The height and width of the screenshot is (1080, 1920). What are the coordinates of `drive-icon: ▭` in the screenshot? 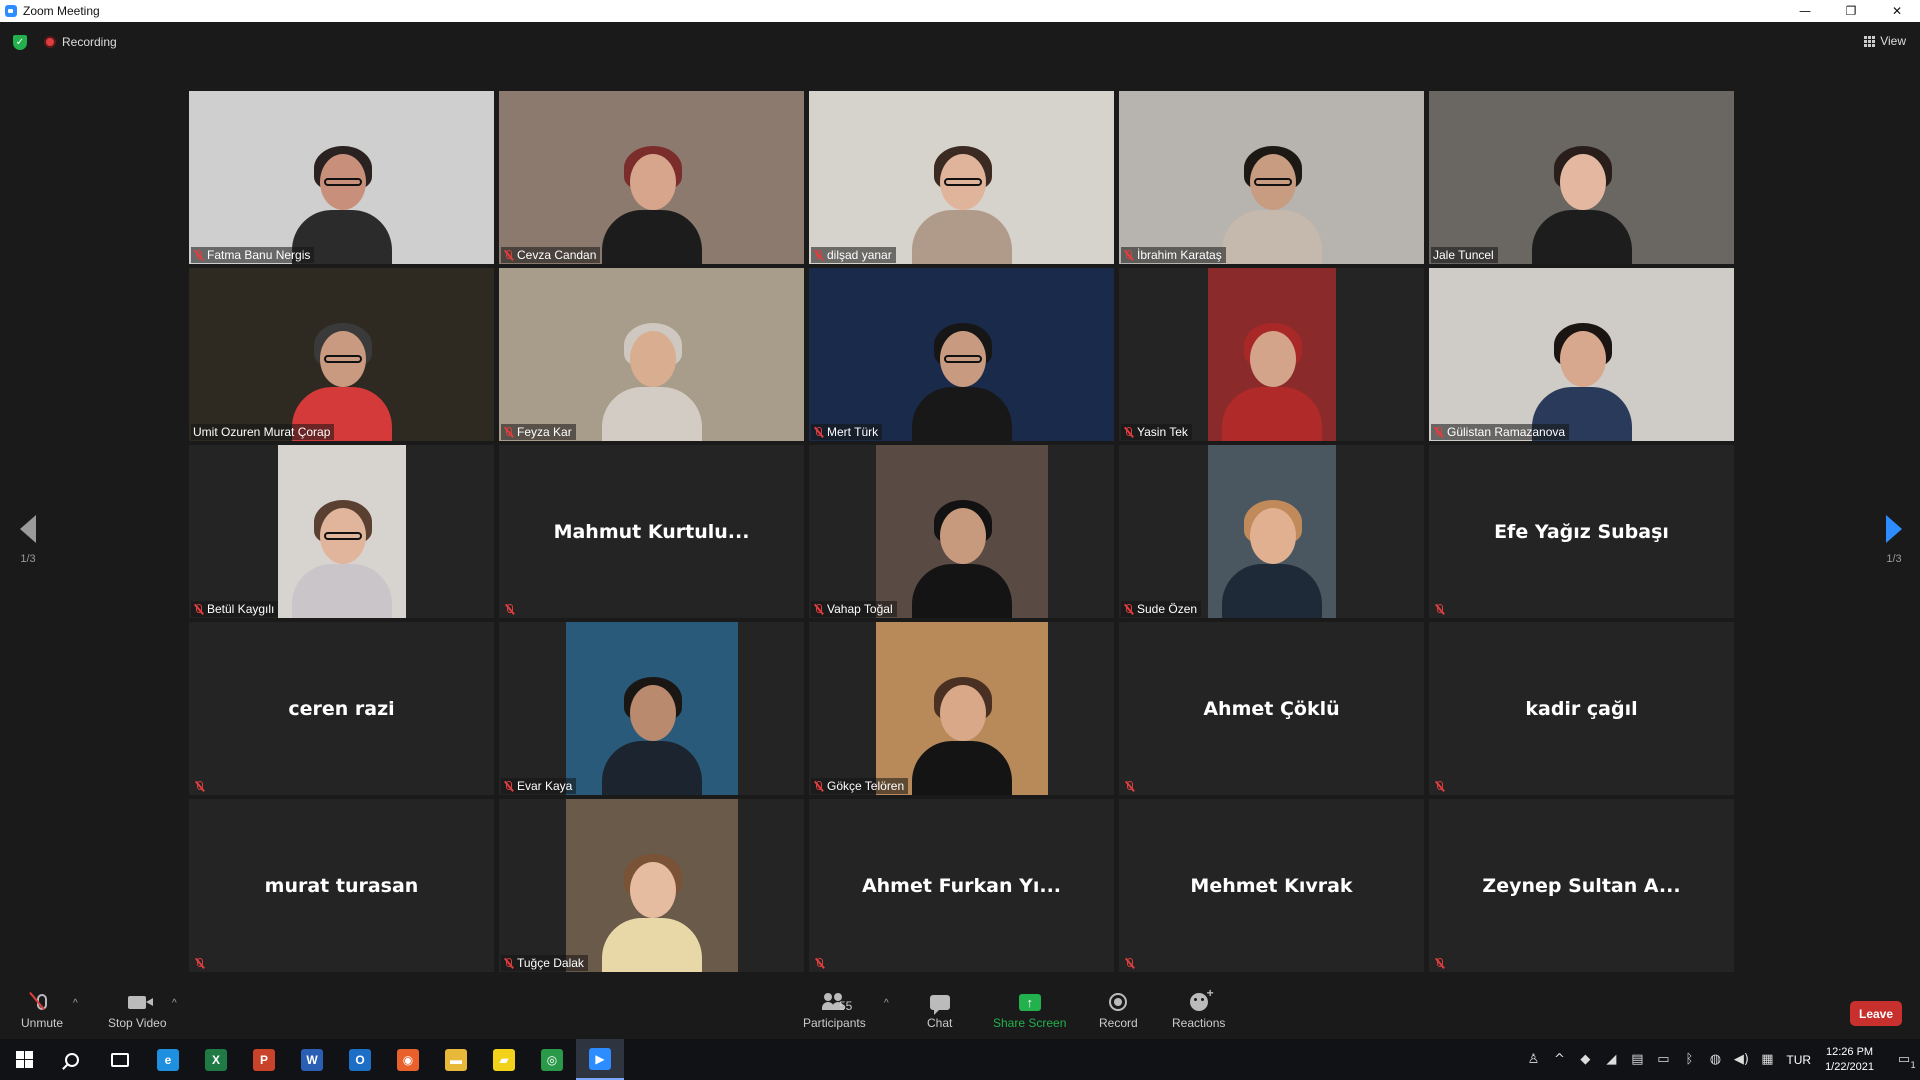 It's located at (1663, 1059).